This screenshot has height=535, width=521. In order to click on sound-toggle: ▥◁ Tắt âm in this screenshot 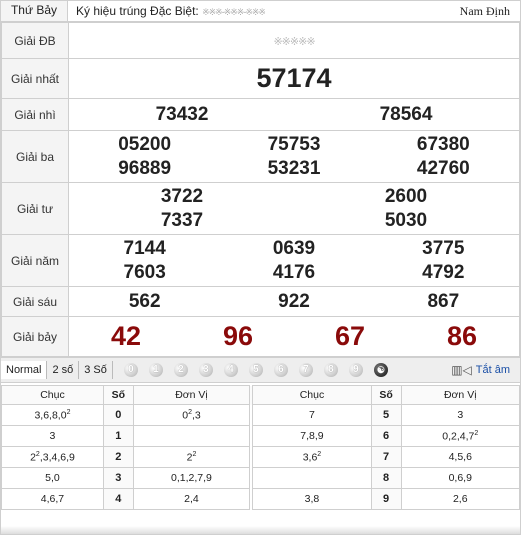, I will do `click(485, 370)`.